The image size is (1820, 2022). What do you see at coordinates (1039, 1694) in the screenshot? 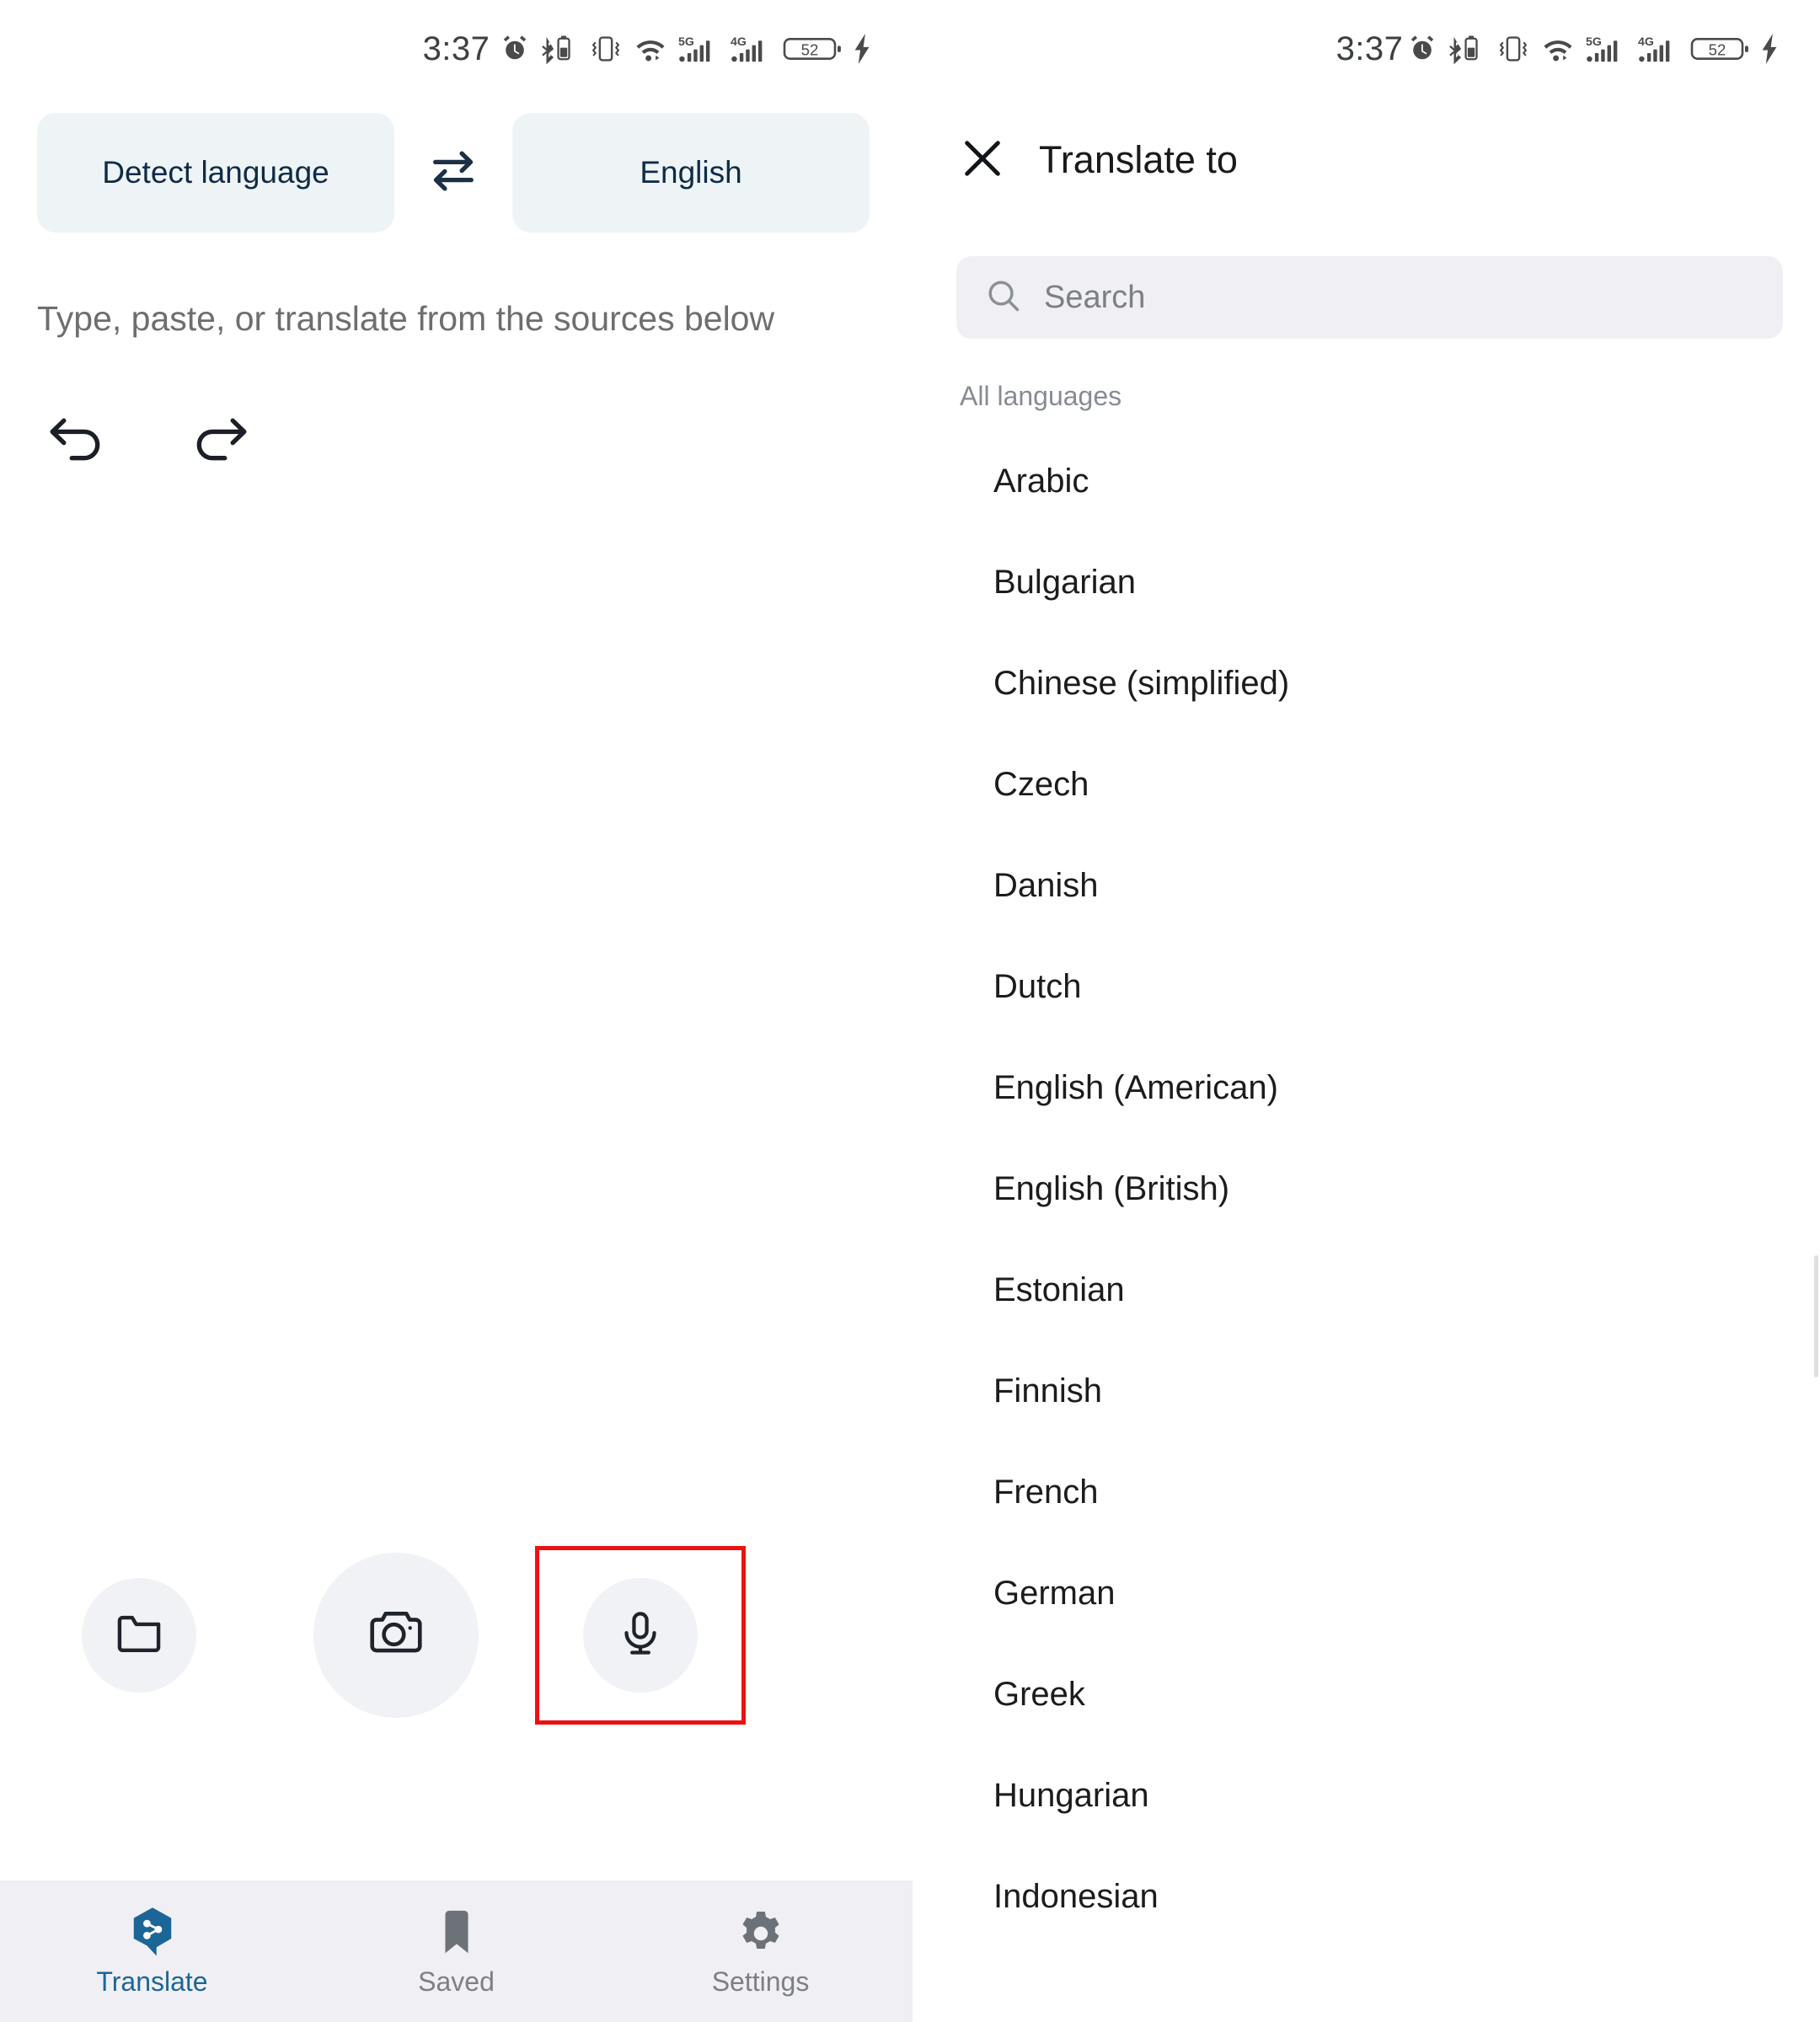
I see `language-name: Greek` at bounding box center [1039, 1694].